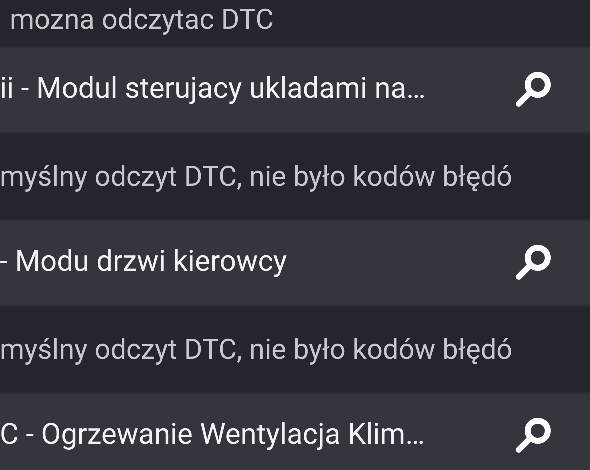 Image resolution: width=590 pixels, height=470 pixels. What do you see at coordinates (141, 20) in the screenshot?
I see `status-text: mozna odczytac DTC` at bounding box center [141, 20].